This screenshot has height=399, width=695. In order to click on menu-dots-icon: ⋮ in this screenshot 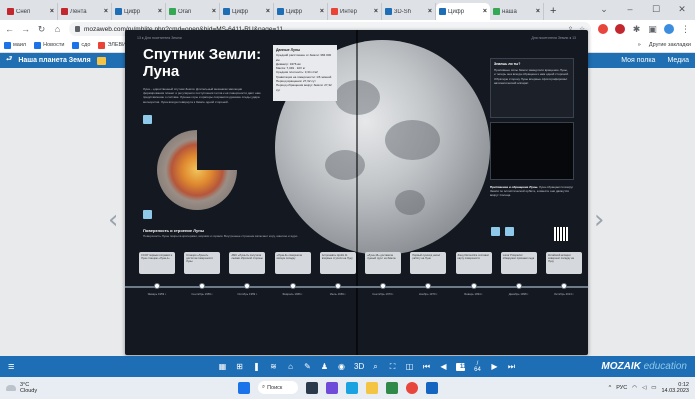, I will do `click(685, 29)`.